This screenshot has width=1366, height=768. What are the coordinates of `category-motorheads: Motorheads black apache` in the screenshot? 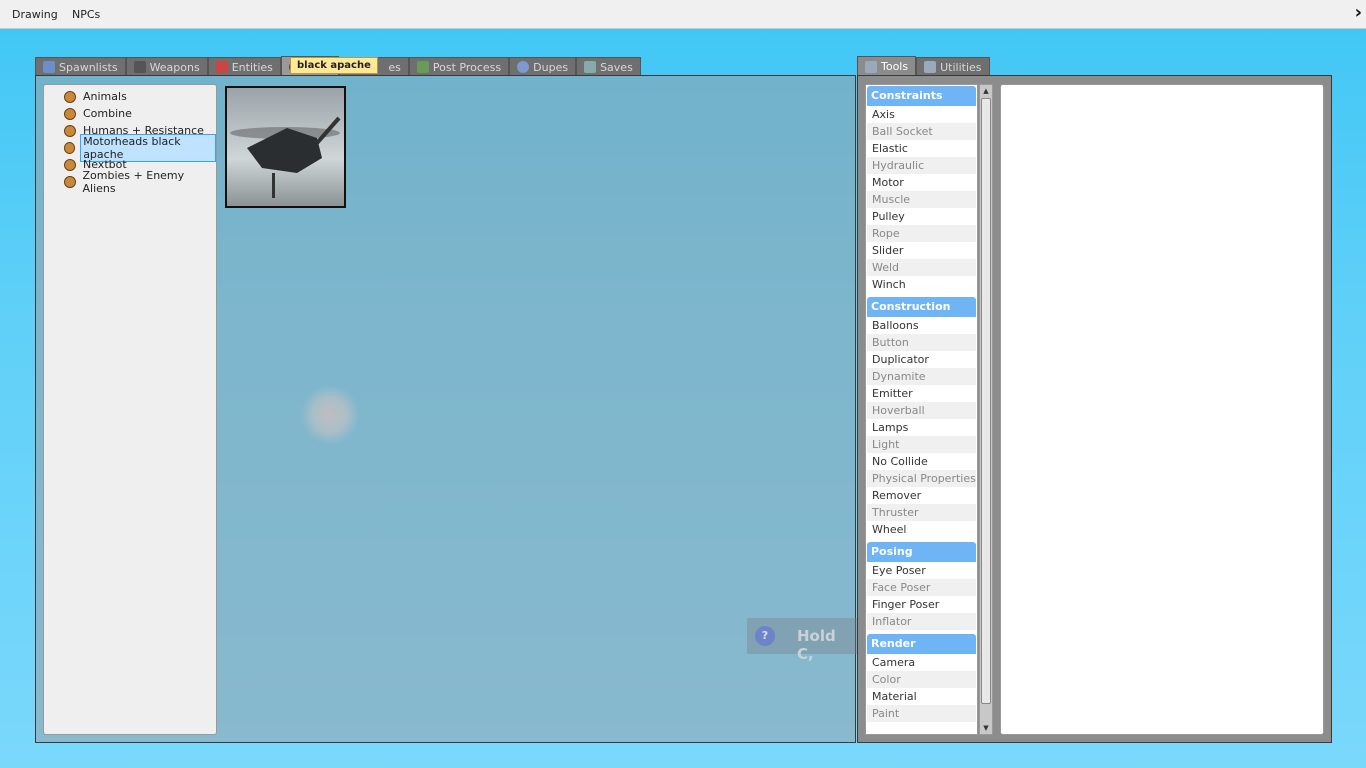 It's located at (140, 147).